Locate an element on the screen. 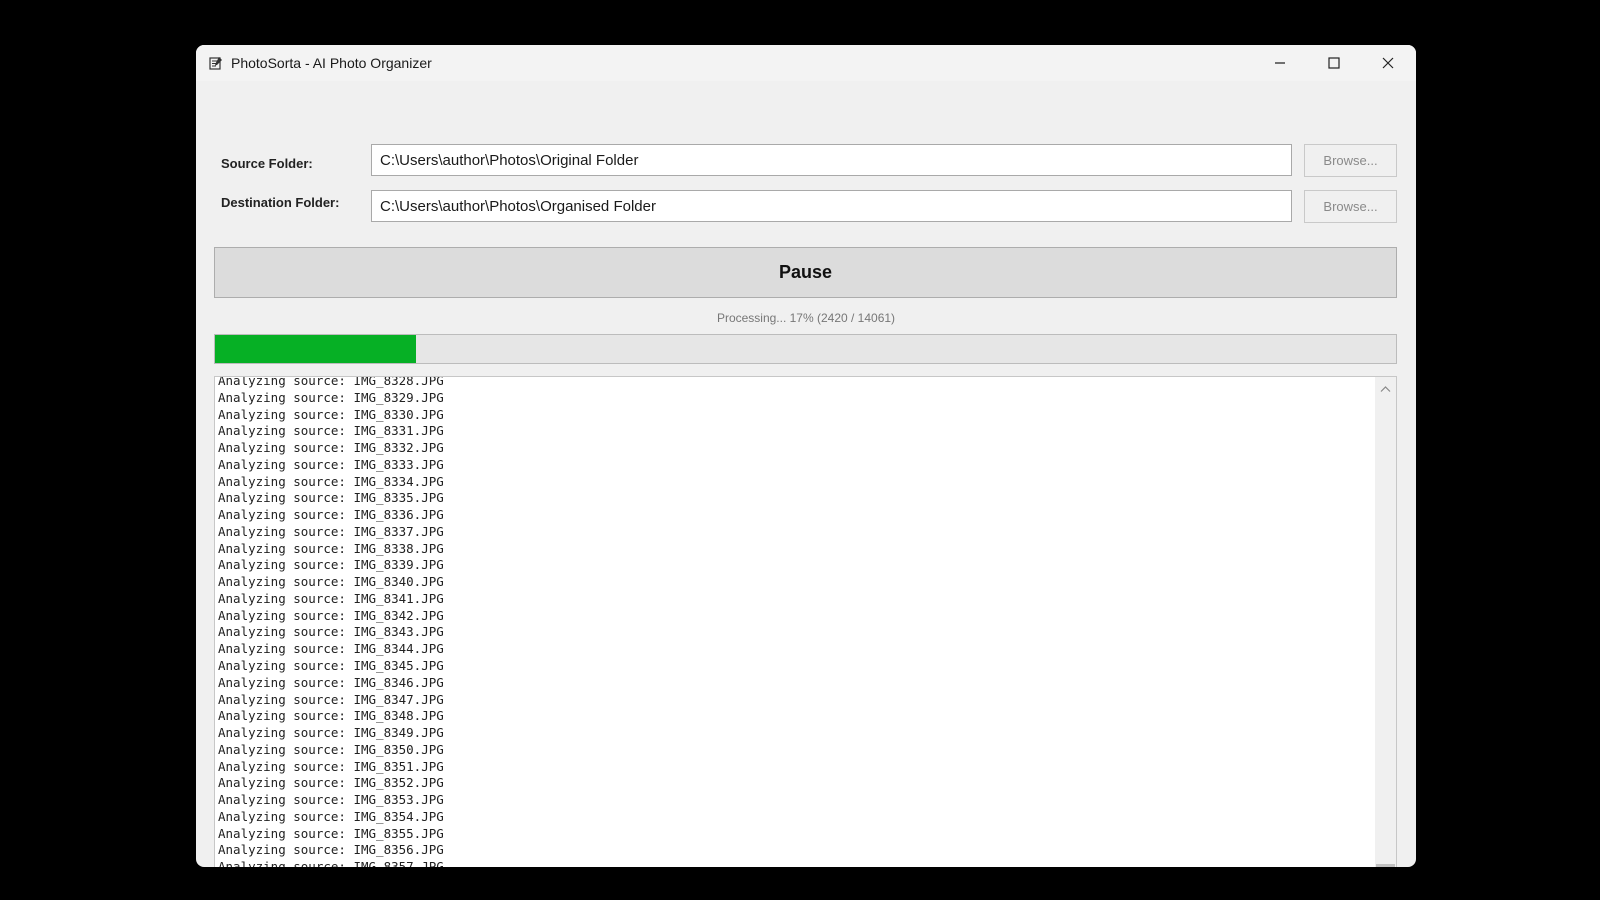 This screenshot has width=1600, height=900. log-line: Analyzing source: IMG_8332.JPG is located at coordinates (331, 448).